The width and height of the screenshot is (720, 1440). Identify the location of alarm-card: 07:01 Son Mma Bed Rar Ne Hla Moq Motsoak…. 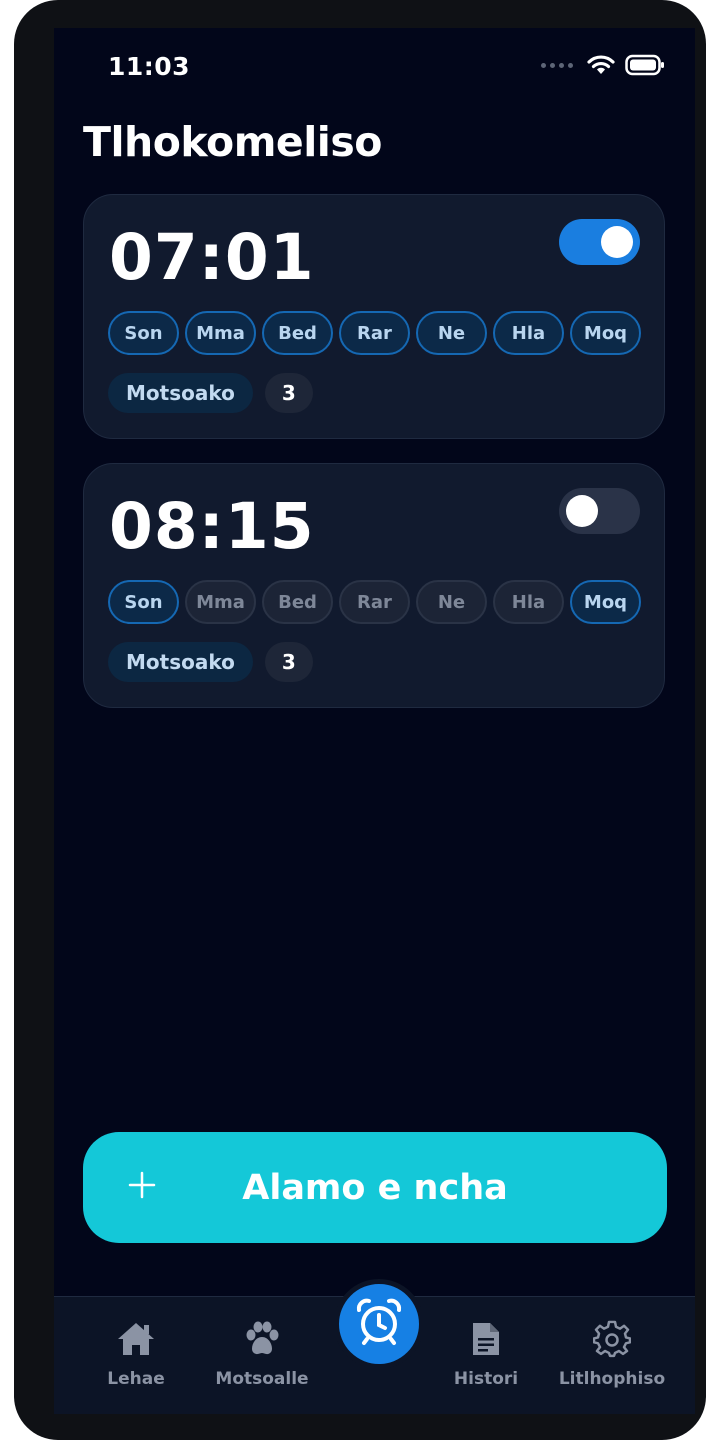
(374, 316).